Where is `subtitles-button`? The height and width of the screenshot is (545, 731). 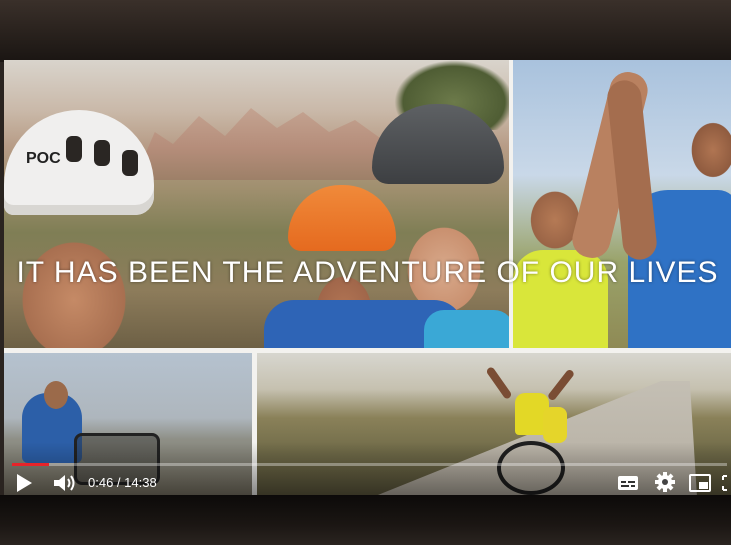 subtitles-button is located at coordinates (628, 483).